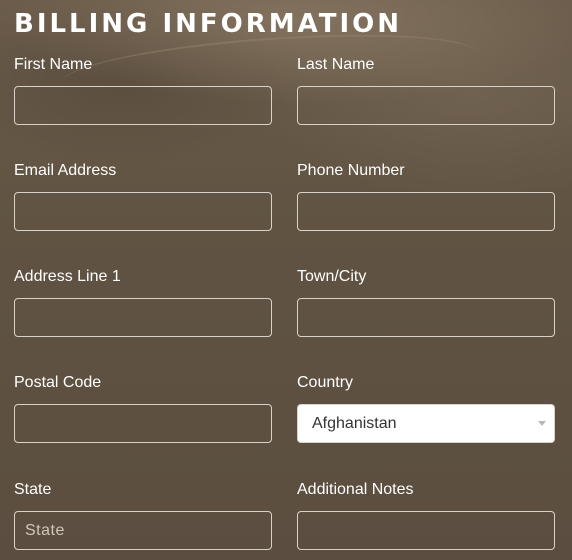  I want to click on last-name-label: Last Name, so click(336, 64).